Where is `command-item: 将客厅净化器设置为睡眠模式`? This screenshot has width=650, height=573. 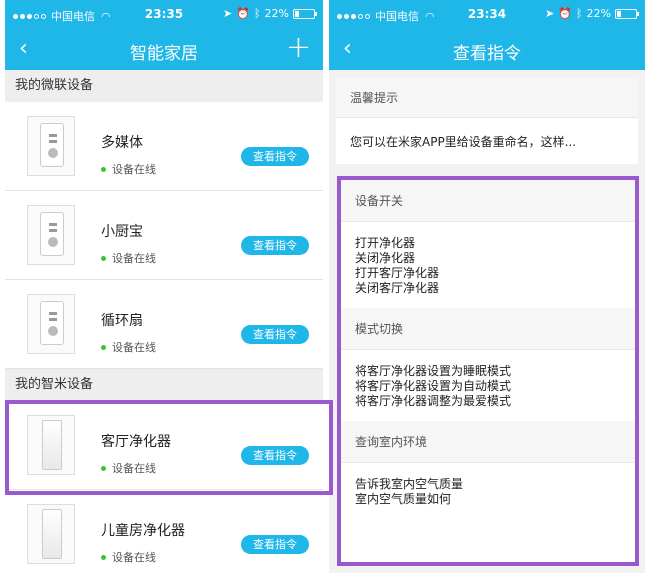 command-item: 将客厅净化器设置为睡眠模式 is located at coordinates (433, 371).